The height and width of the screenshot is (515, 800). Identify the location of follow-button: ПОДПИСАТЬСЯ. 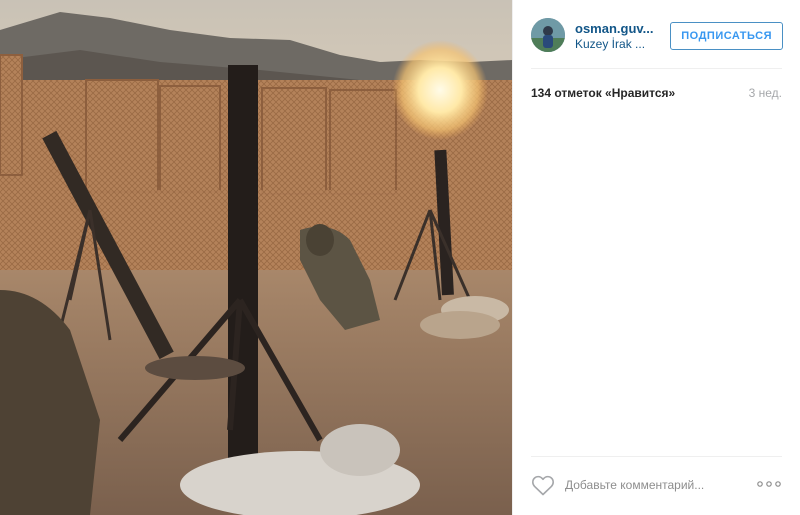
(726, 36).